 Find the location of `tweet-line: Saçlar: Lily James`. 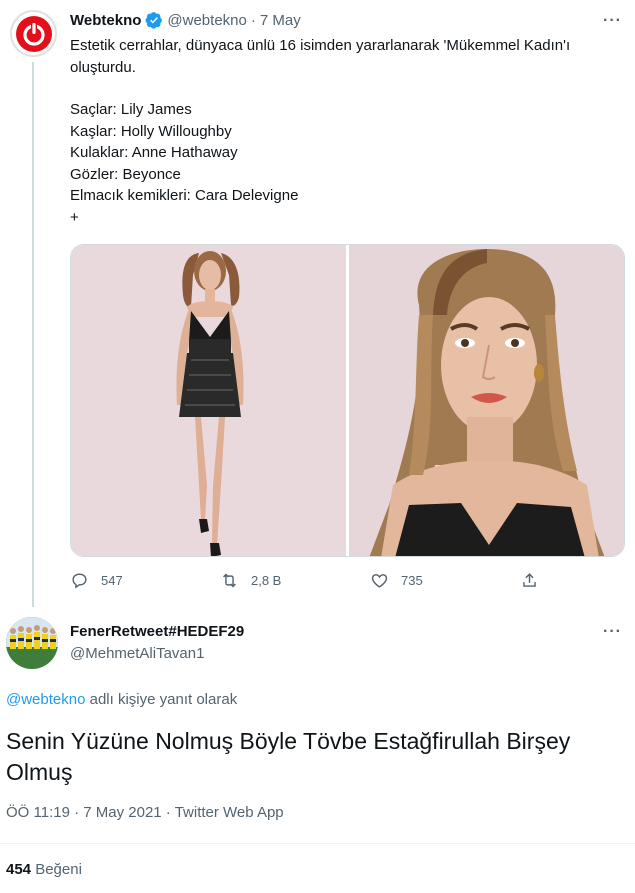

tweet-line: Saçlar: Lily James is located at coordinates (131, 109).